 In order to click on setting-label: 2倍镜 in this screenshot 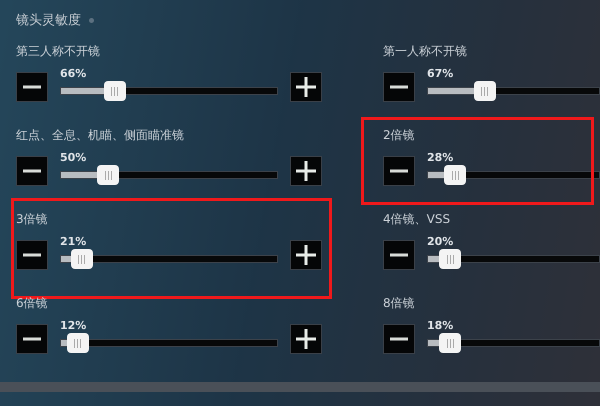, I will do `click(399, 135)`.